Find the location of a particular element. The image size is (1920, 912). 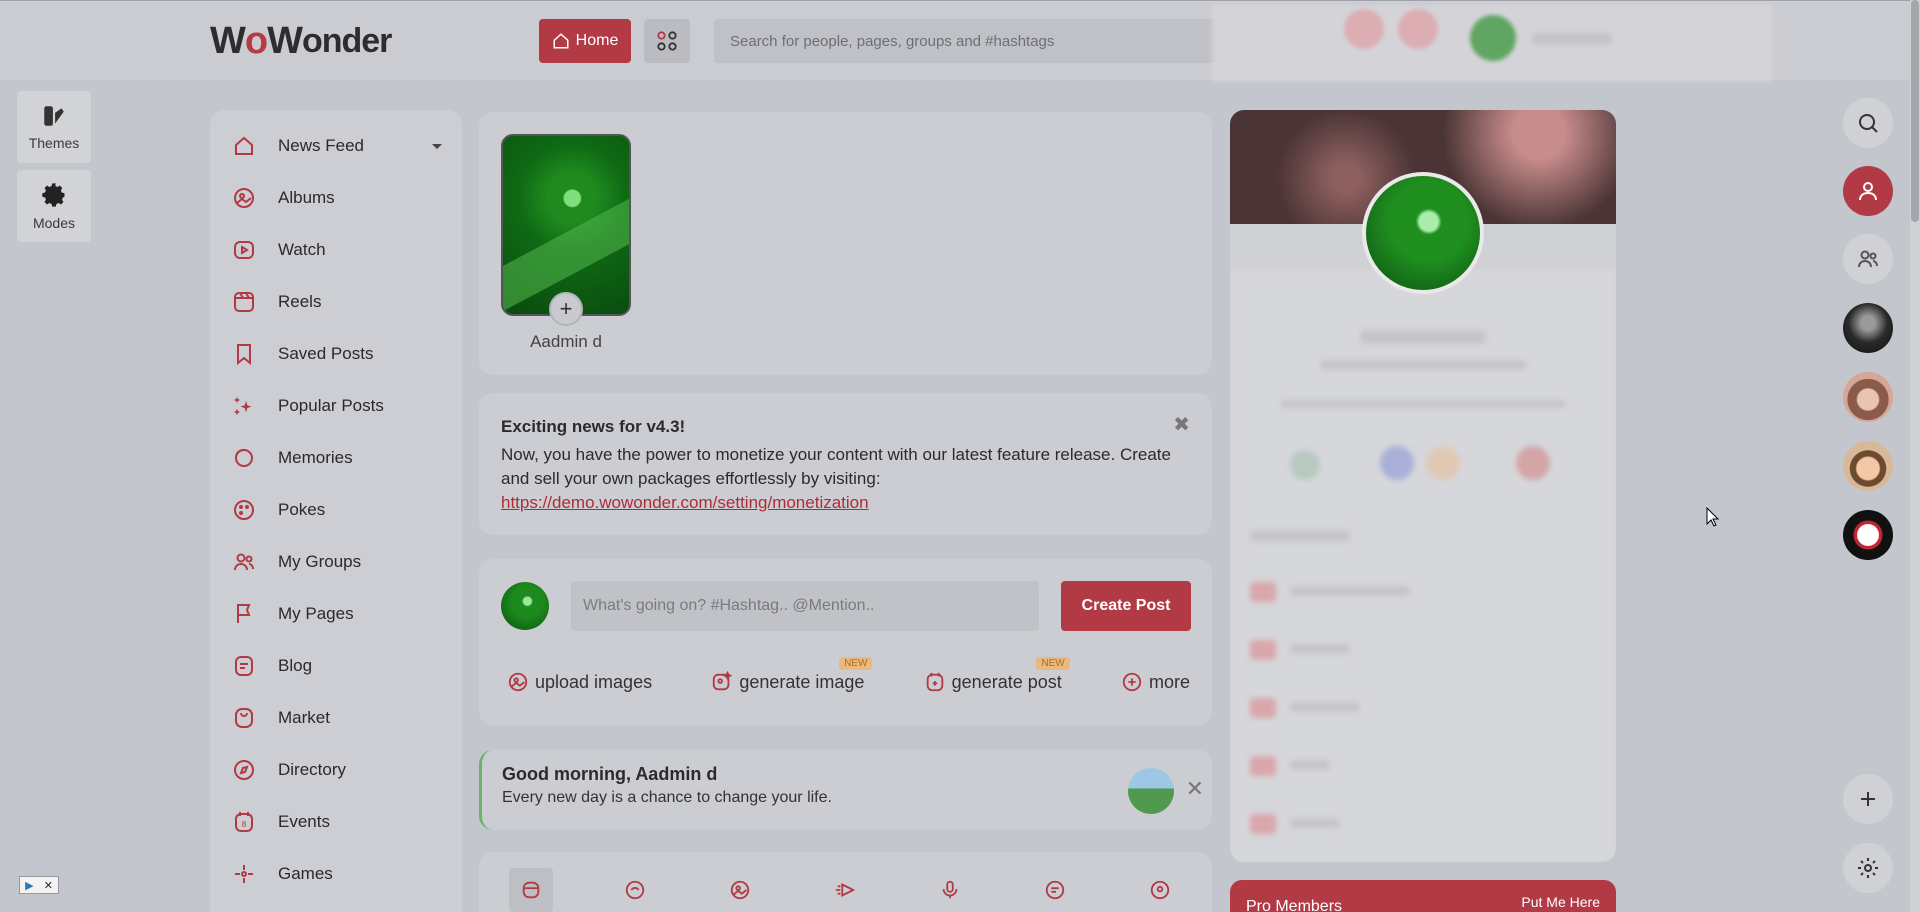

sidebar-item-games: Games is located at coordinates (336, 874).